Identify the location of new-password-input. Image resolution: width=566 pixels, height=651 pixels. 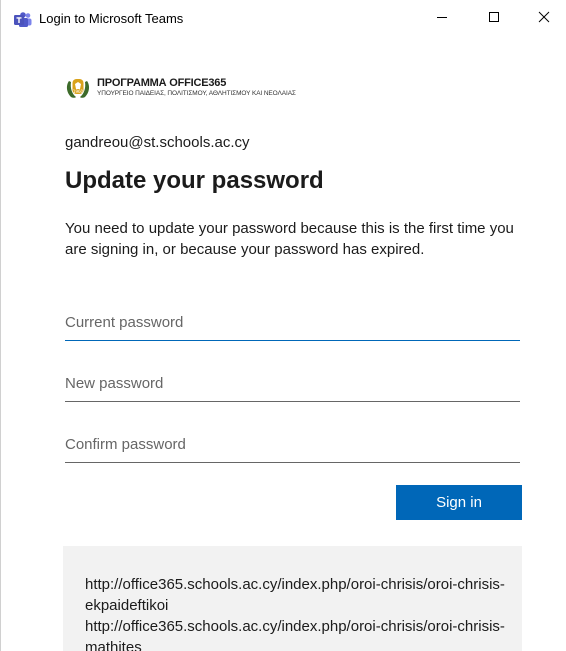
(292, 384).